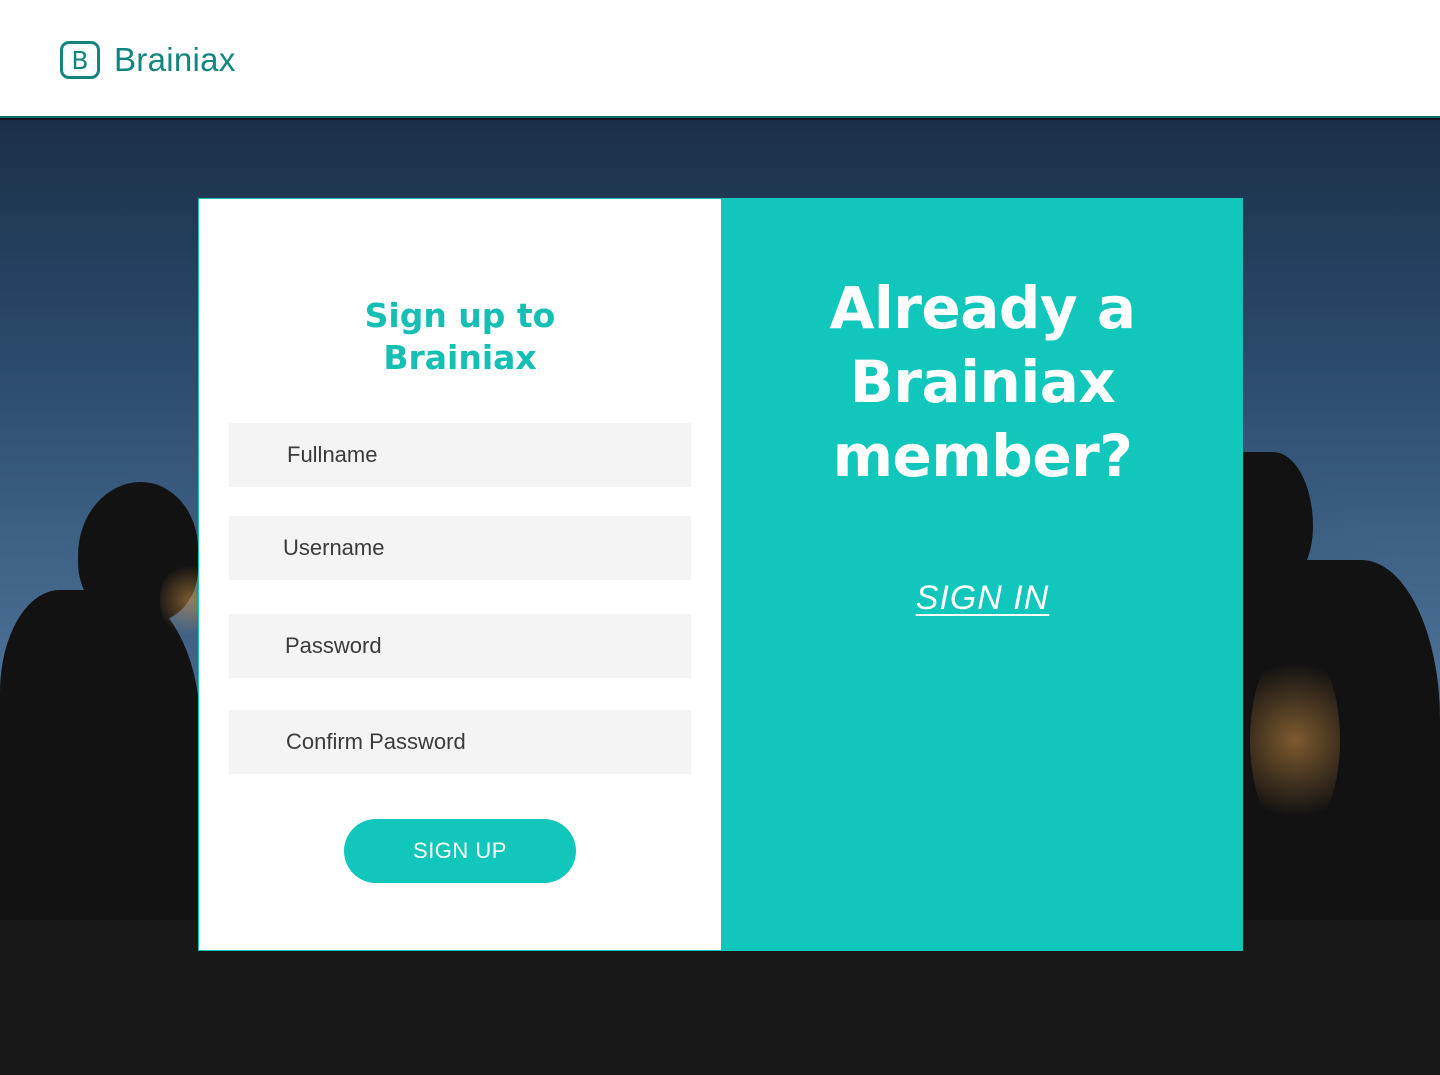  What do you see at coordinates (460, 357) in the screenshot?
I see `signup-title-line-2: Brainiax` at bounding box center [460, 357].